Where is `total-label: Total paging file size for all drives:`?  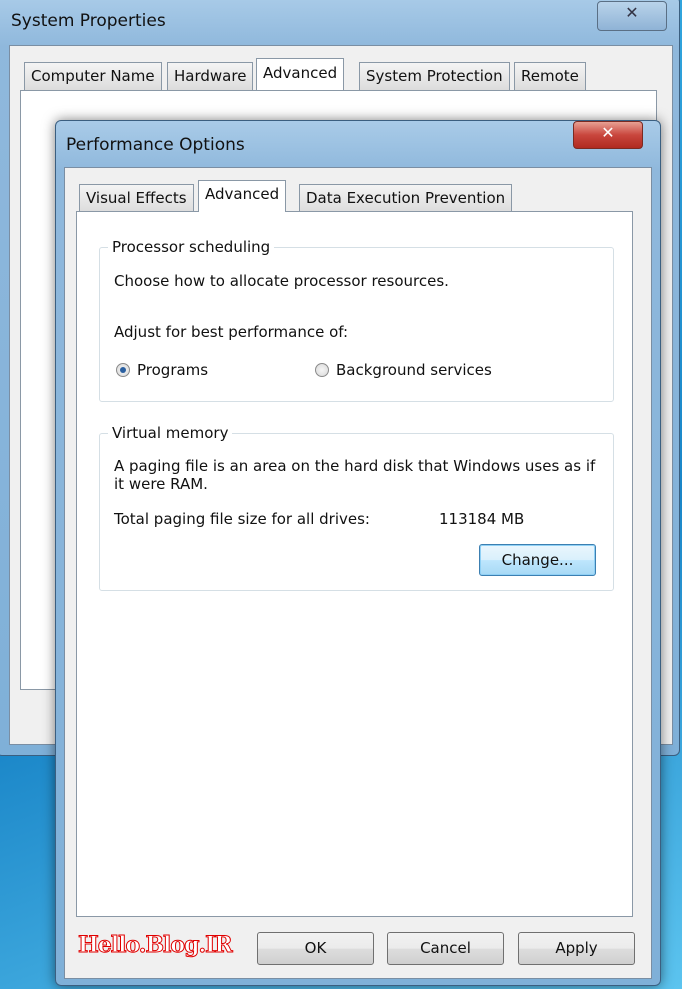 total-label: Total paging file size for all drives: is located at coordinates (242, 519).